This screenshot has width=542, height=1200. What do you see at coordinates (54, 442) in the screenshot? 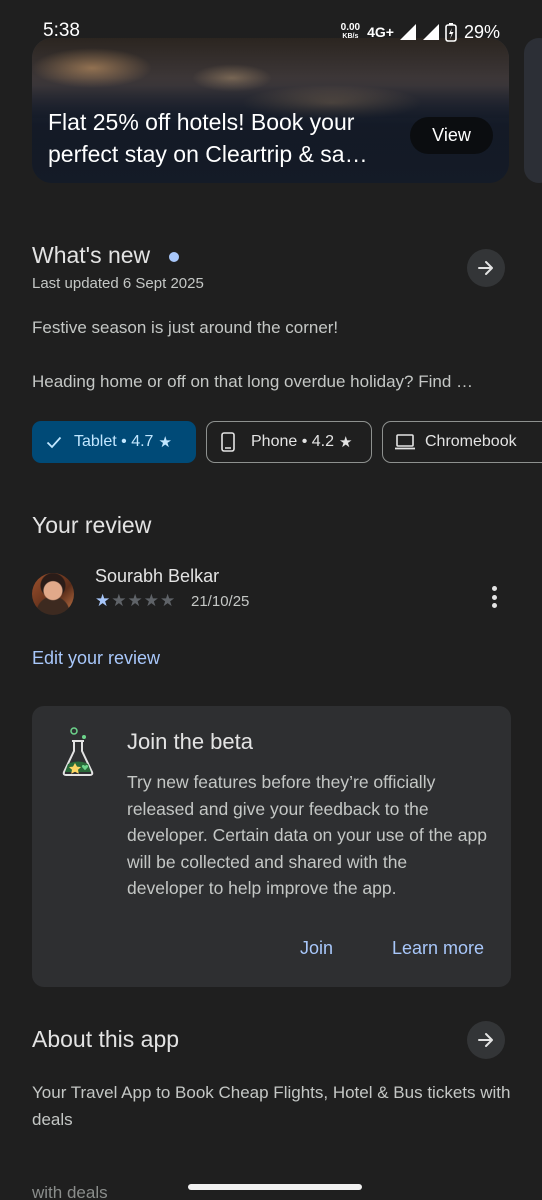
I see `check-icon` at bounding box center [54, 442].